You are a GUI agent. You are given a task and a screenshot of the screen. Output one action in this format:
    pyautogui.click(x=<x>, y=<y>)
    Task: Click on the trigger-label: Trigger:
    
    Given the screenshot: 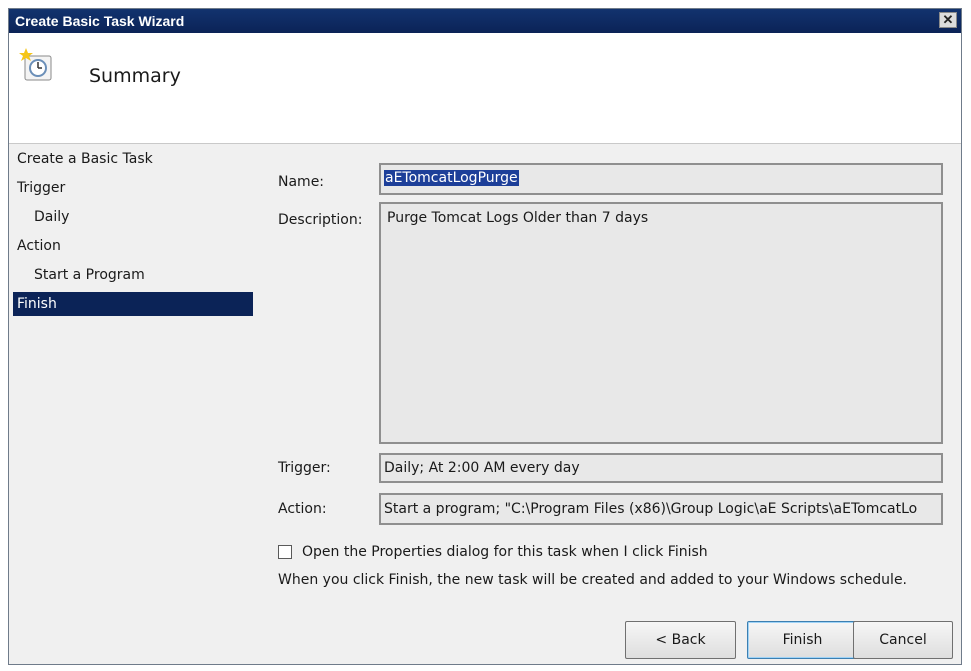 What is the action you would take?
    pyautogui.click(x=304, y=468)
    